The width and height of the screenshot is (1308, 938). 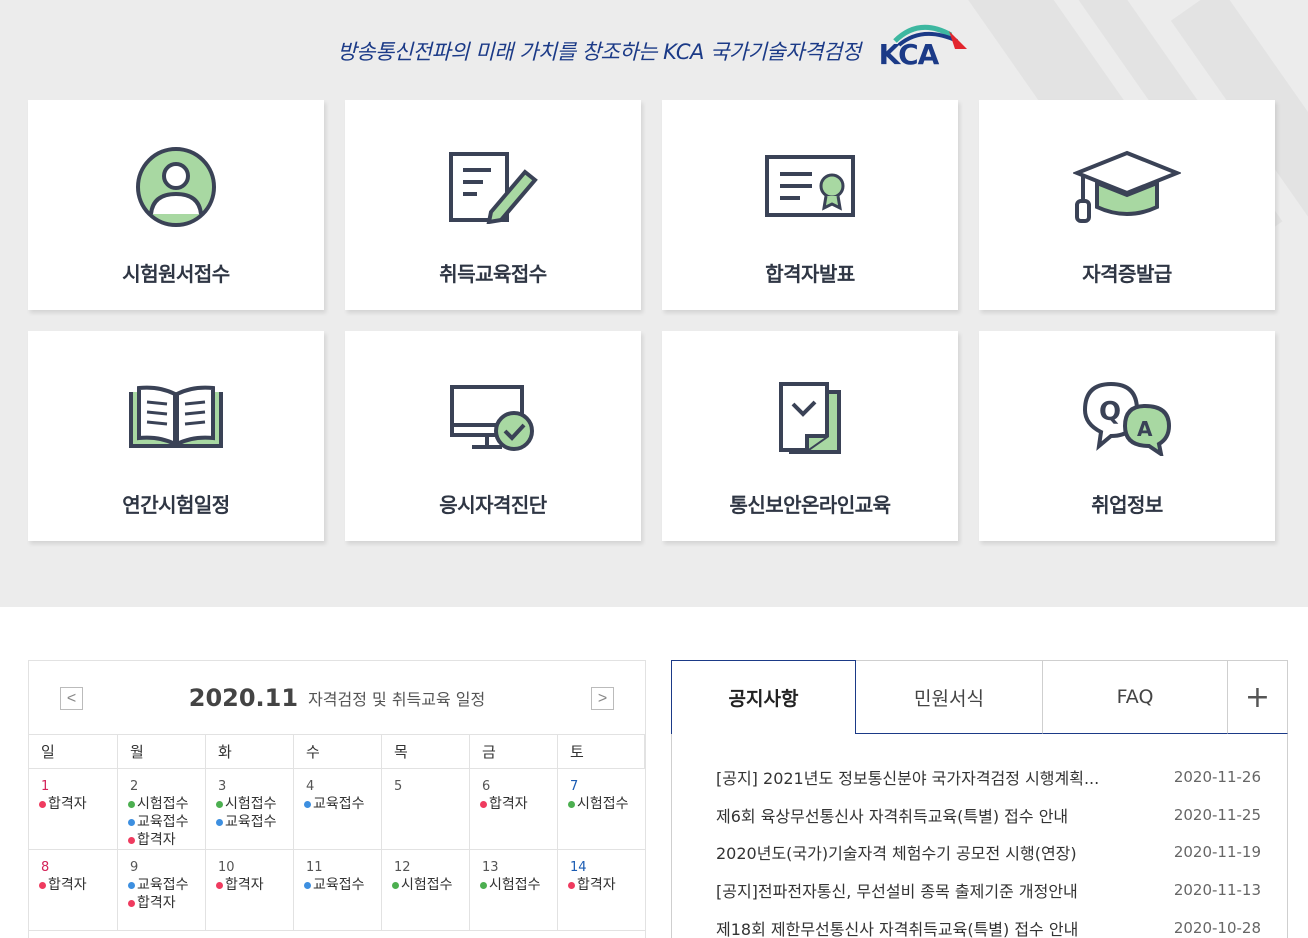 What do you see at coordinates (493, 187) in the screenshot?
I see `document-pen-icon` at bounding box center [493, 187].